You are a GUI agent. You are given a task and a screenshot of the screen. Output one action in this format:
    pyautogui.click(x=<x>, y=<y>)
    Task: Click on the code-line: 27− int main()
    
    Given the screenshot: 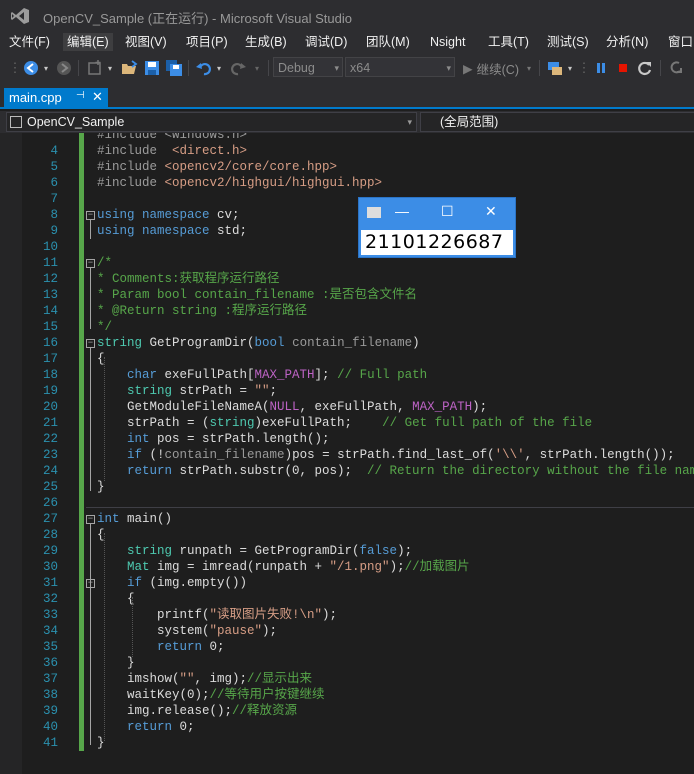 What is the action you would take?
    pyautogui.click(x=347, y=519)
    